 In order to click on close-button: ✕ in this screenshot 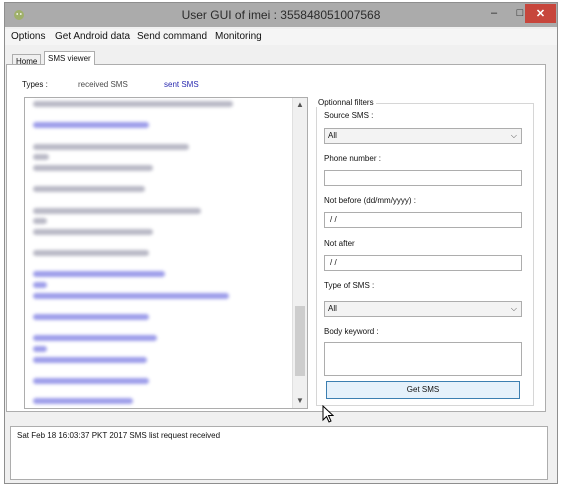, I will do `click(540, 13)`.